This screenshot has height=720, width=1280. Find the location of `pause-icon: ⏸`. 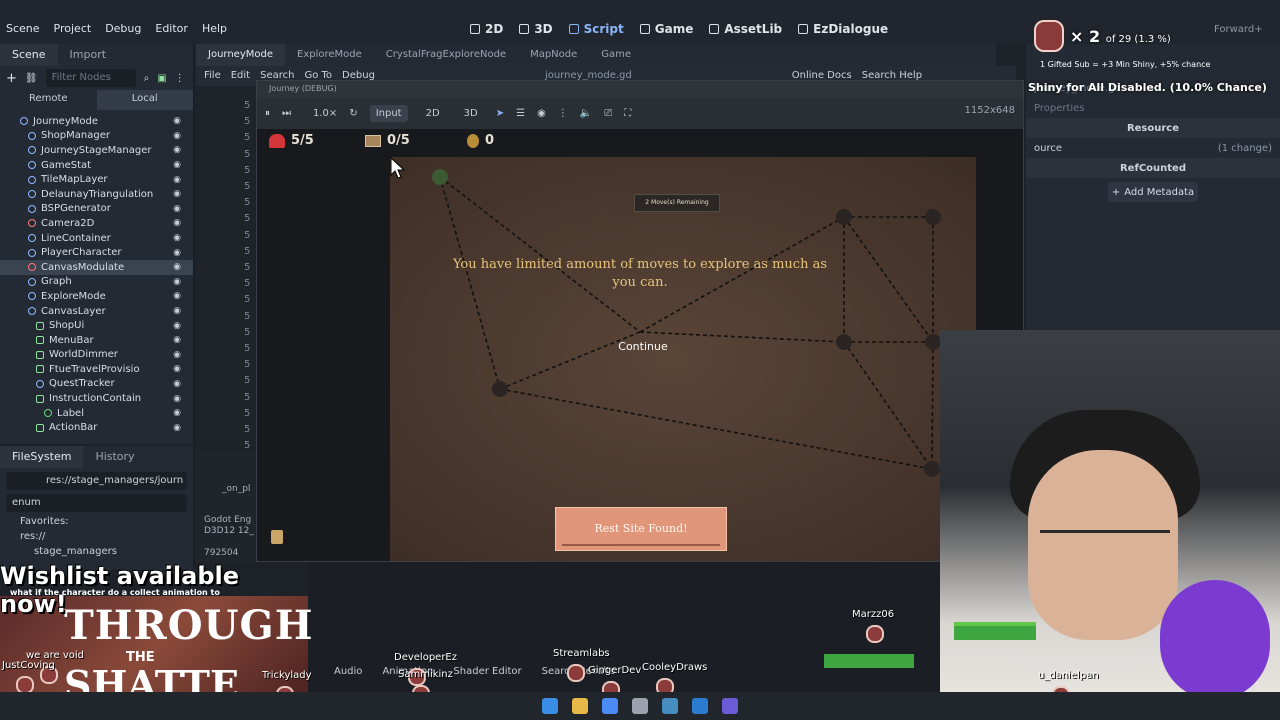

pause-icon: ⏸ is located at coordinates (267, 113).